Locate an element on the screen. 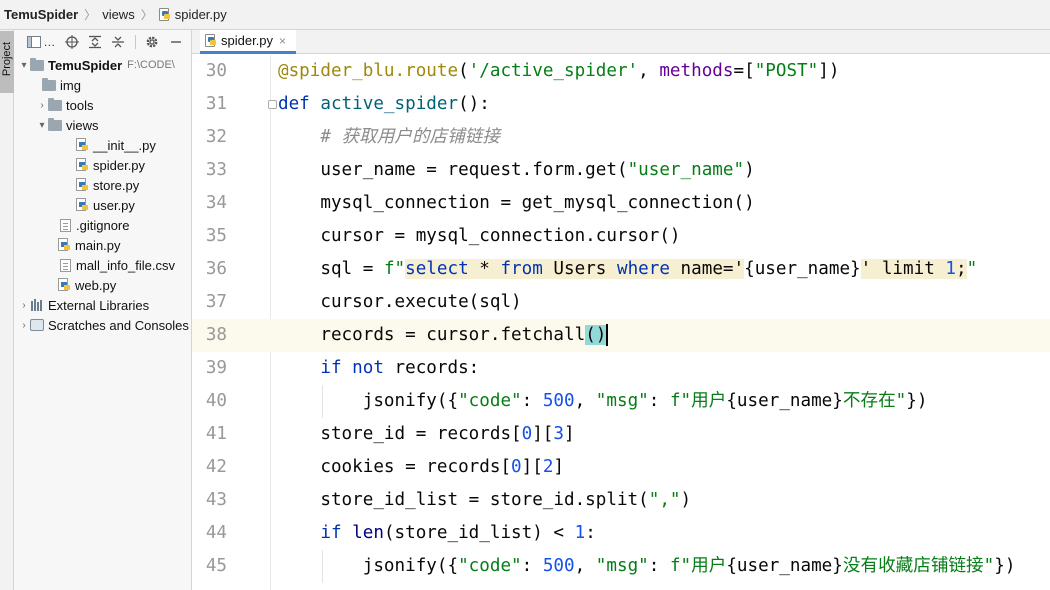 Image resolution: width=1050 pixels, height=590 pixels. line-number: 32 is located at coordinates (216, 137).